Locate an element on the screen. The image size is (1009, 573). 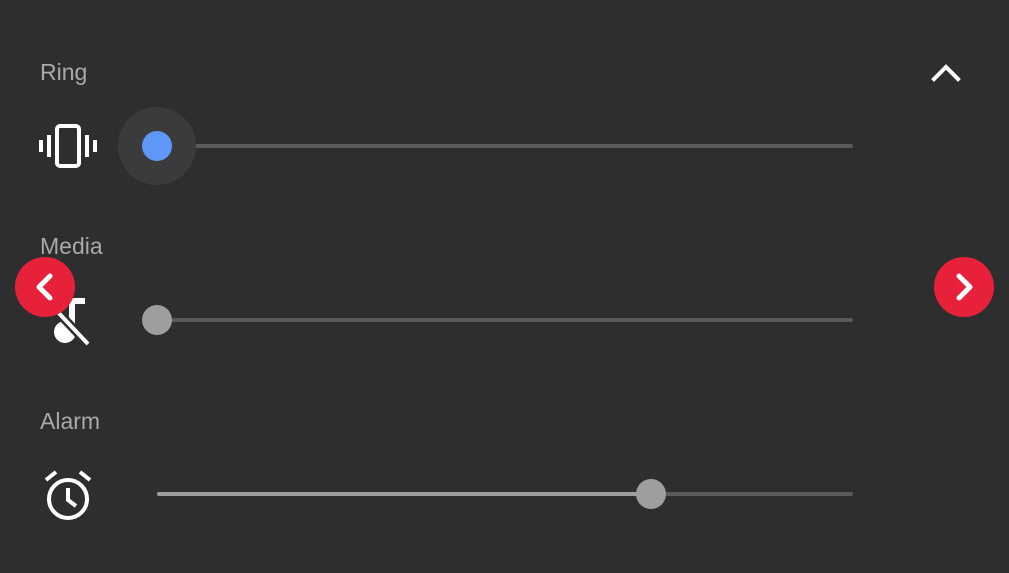
chevron-right-icon is located at coordinates (964, 287).